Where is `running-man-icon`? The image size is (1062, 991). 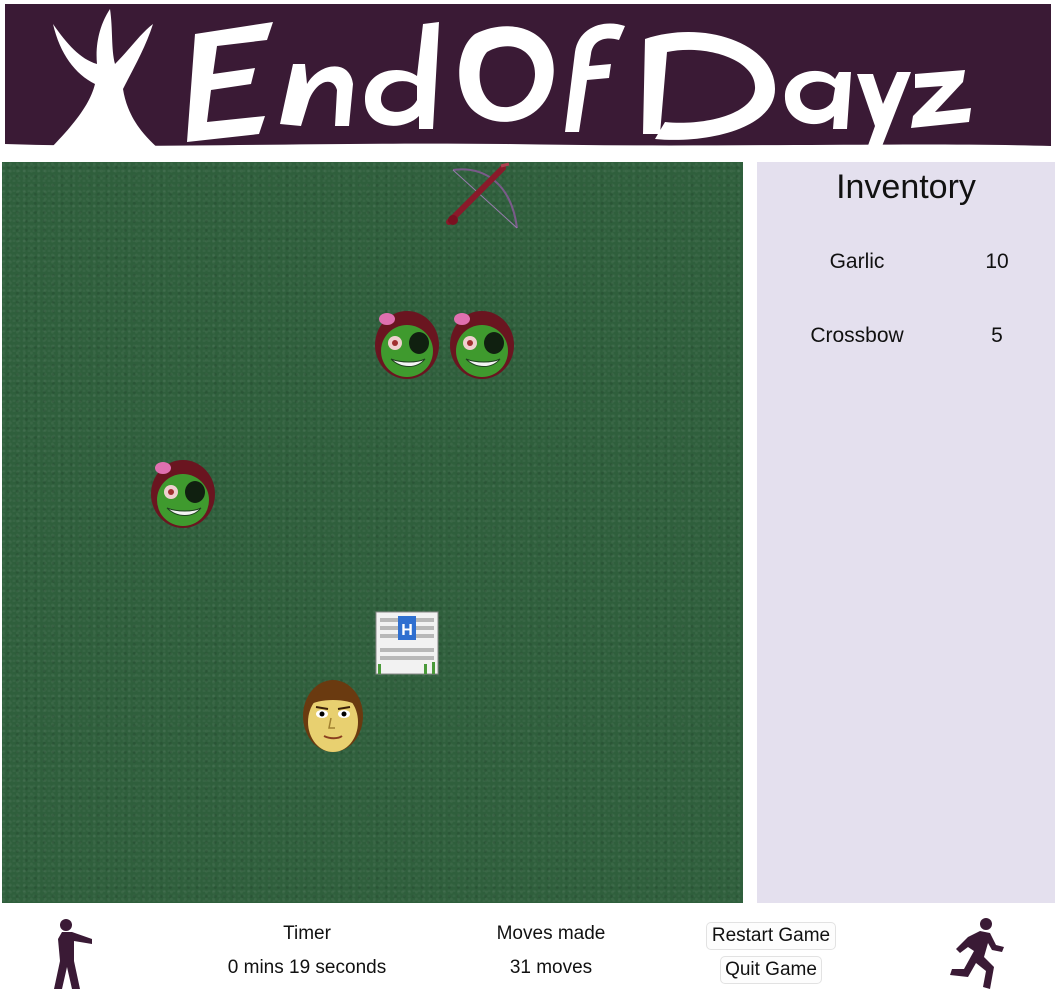 running-man-icon is located at coordinates (977, 953).